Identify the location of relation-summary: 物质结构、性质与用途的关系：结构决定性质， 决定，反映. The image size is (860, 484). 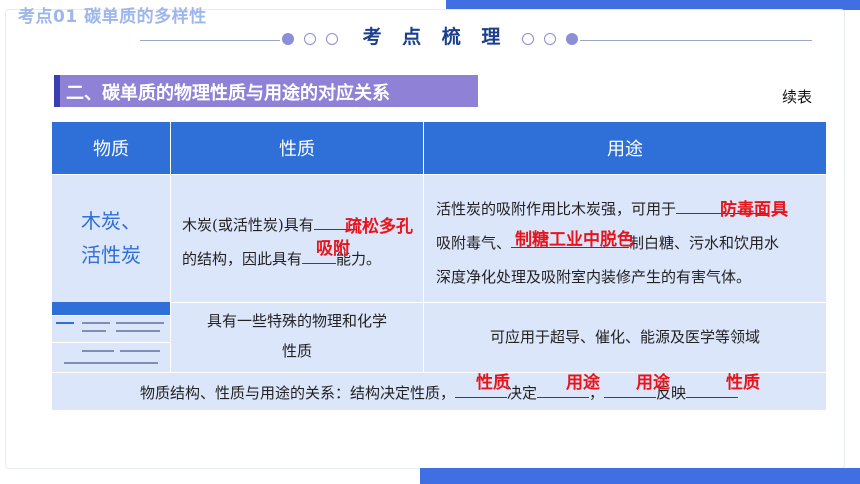
(439, 393).